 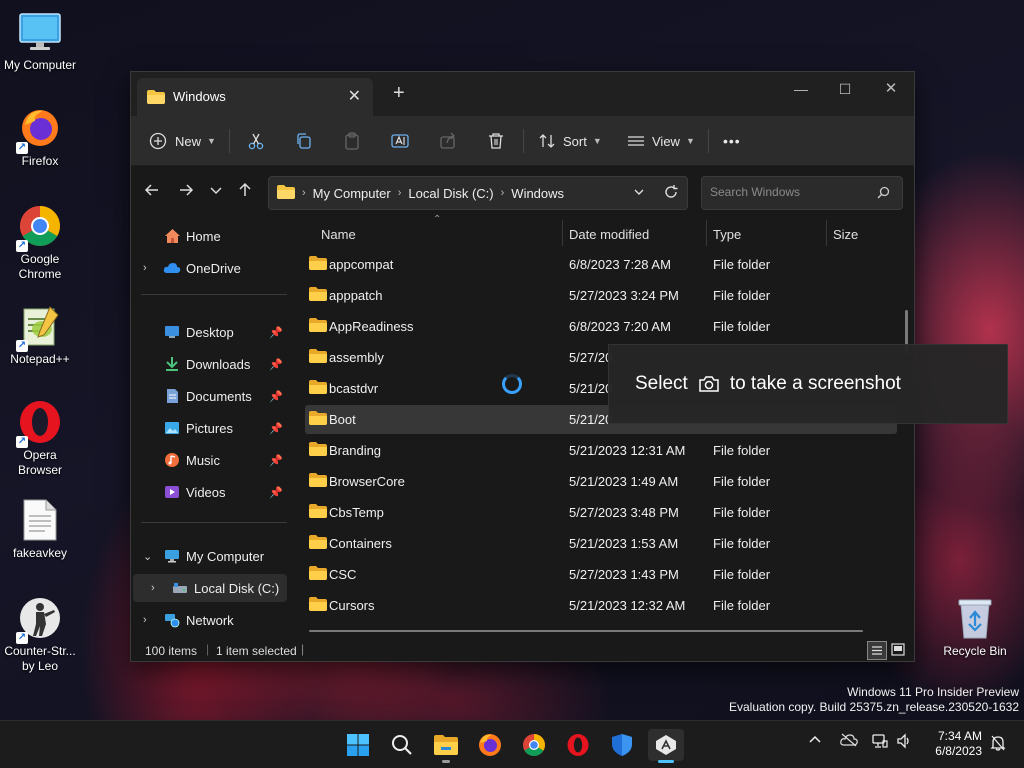 I want to click on tab-windows: Windows ✕, so click(x=255, y=97).